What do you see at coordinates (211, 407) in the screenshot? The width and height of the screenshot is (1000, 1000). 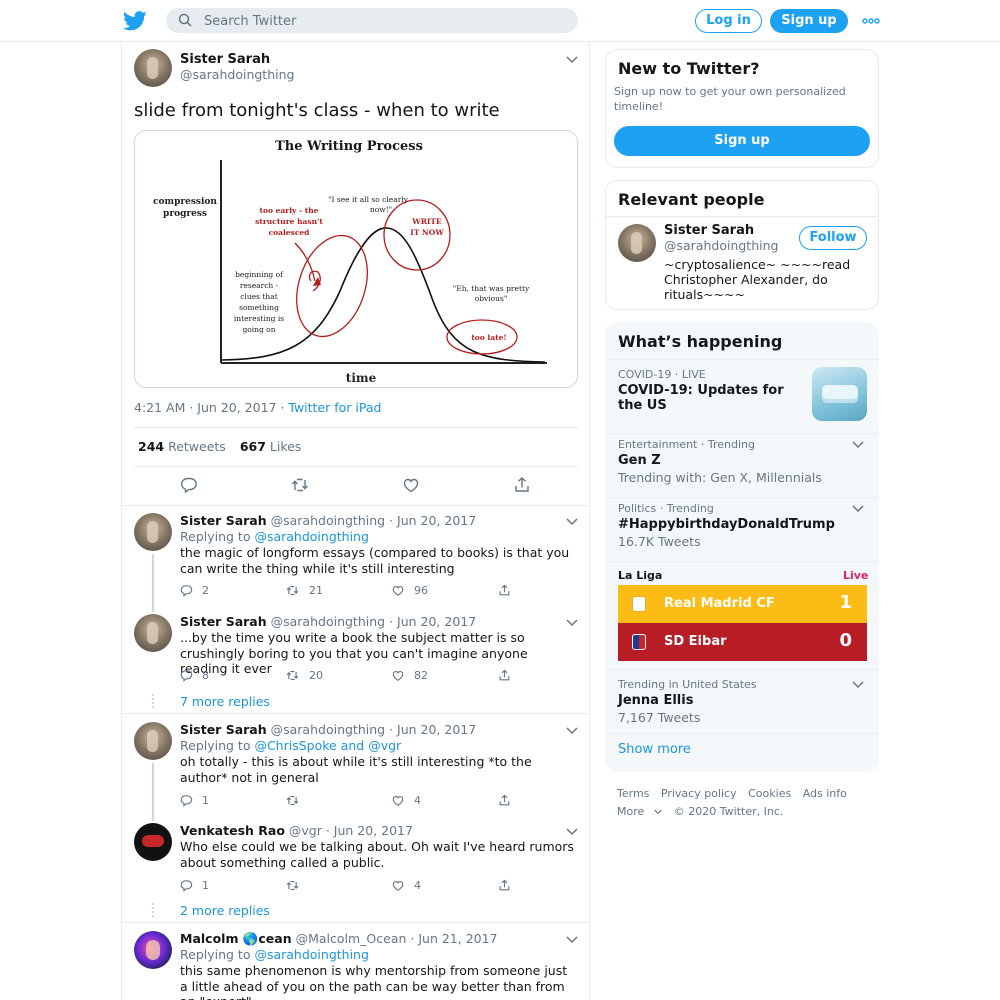 I see `tweet-time: 4:21 AM · Jun 20, 2017 ·` at bounding box center [211, 407].